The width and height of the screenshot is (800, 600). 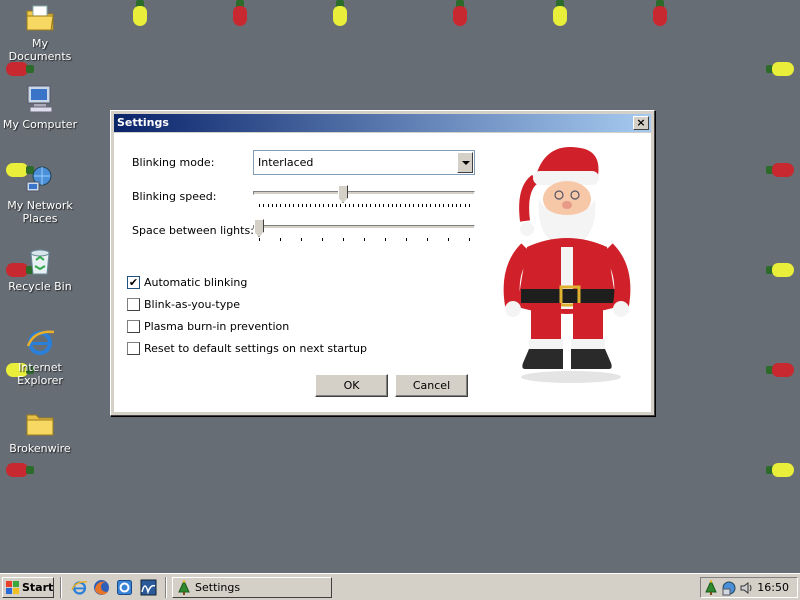 I want to click on blink-as-you-type-checkbox: Blink-as-you-type, so click(x=183, y=305).